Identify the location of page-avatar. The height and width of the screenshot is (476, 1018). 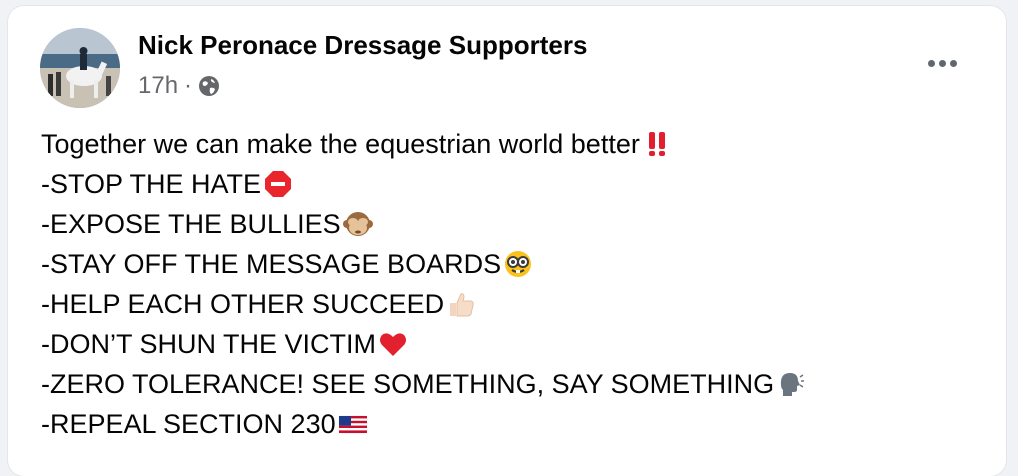
(80, 68).